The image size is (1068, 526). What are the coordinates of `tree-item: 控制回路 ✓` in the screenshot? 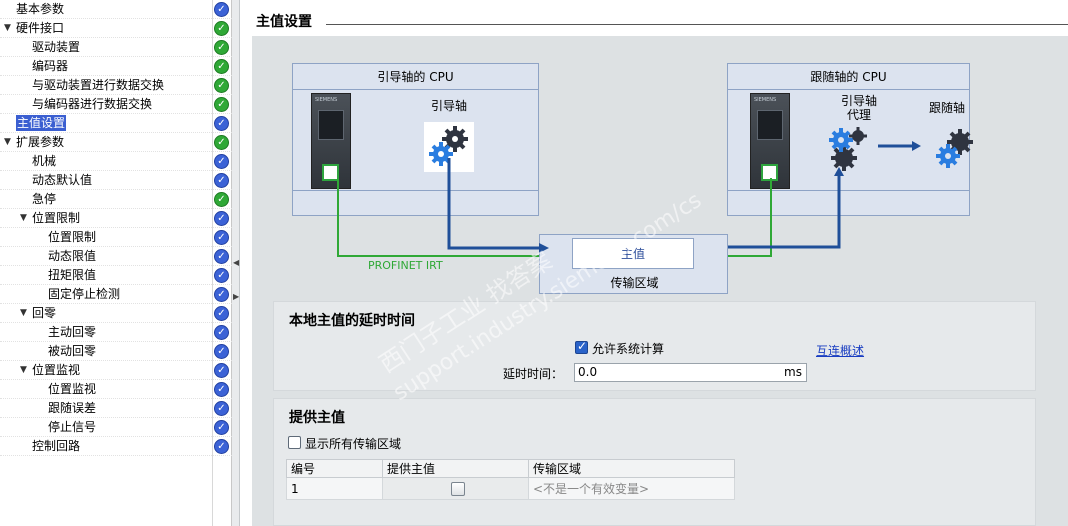 It's located at (116, 446).